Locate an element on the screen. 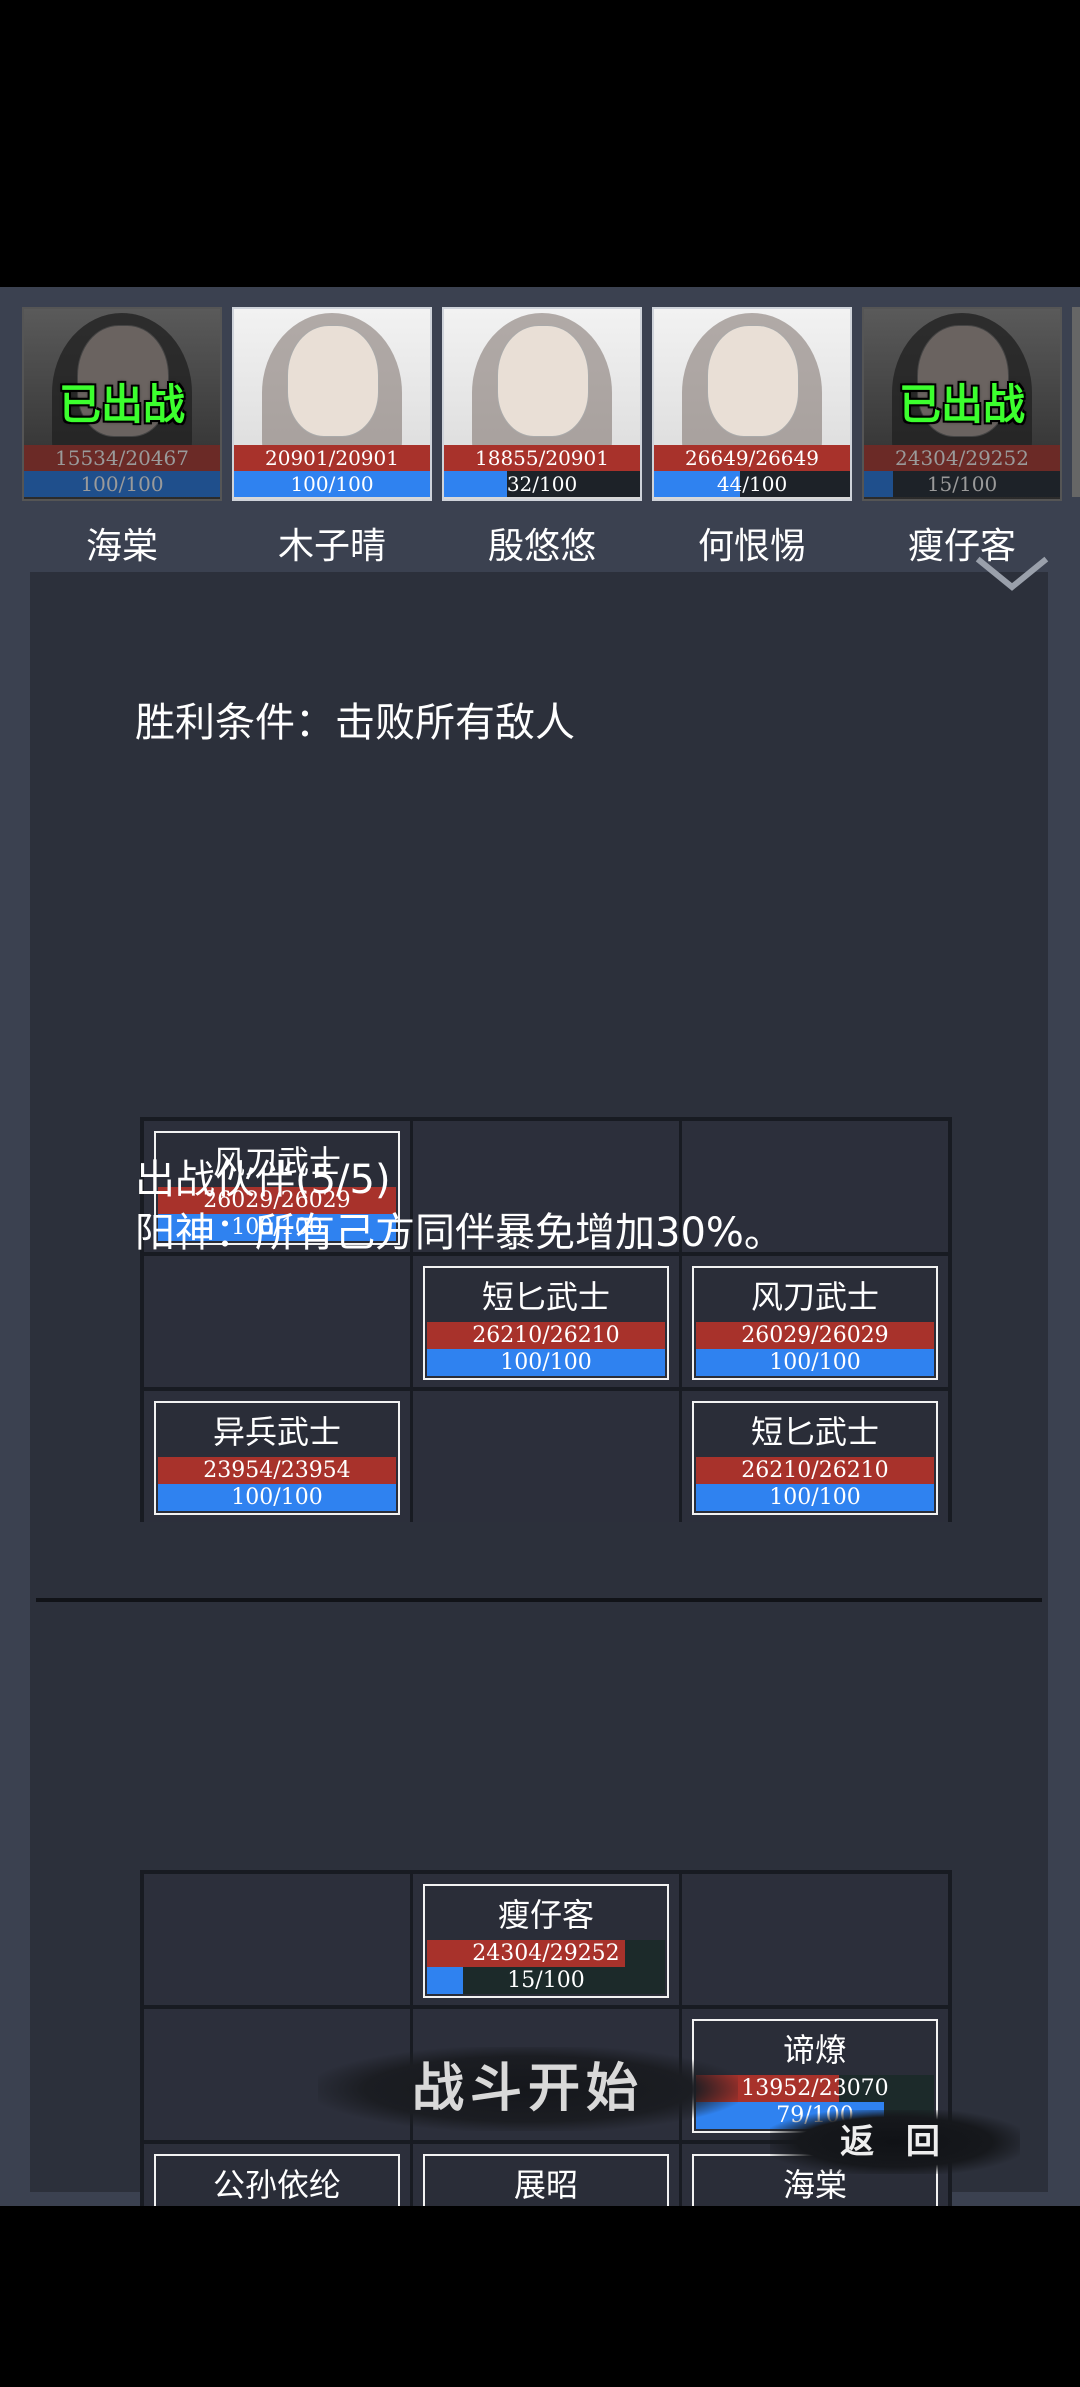 Image resolution: width=1080 pixels, height=2387 pixels. hero-portrait: 已出战 24304/29252 15/100 is located at coordinates (962, 404).